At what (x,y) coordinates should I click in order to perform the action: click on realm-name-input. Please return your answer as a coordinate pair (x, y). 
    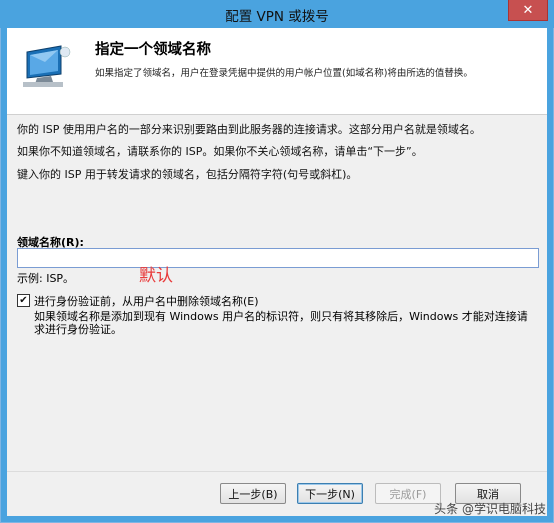
    Looking at the image, I should click on (278, 258).